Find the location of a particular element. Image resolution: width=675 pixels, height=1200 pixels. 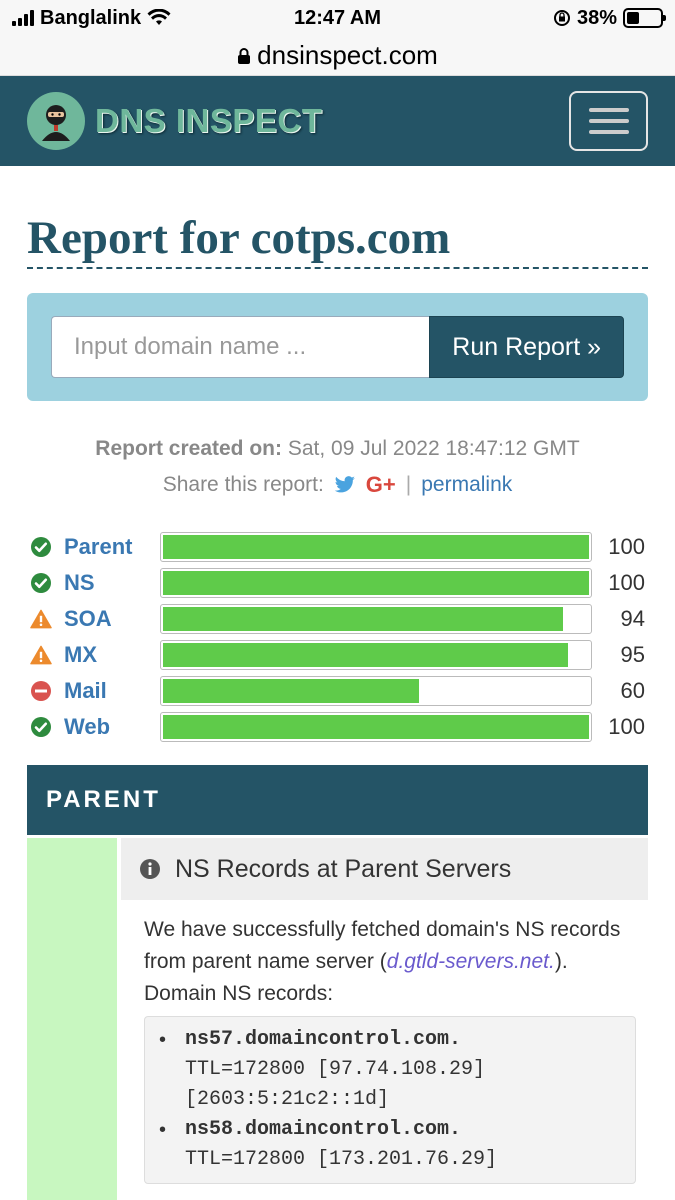

wifi-icon is located at coordinates (159, 17).